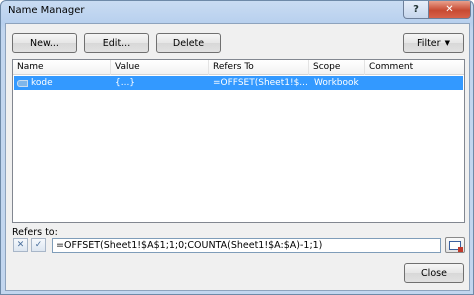 Image resolution: width=474 pixels, height=295 pixels. I want to click on cancel-edit-icon: ✕, so click(20, 245).